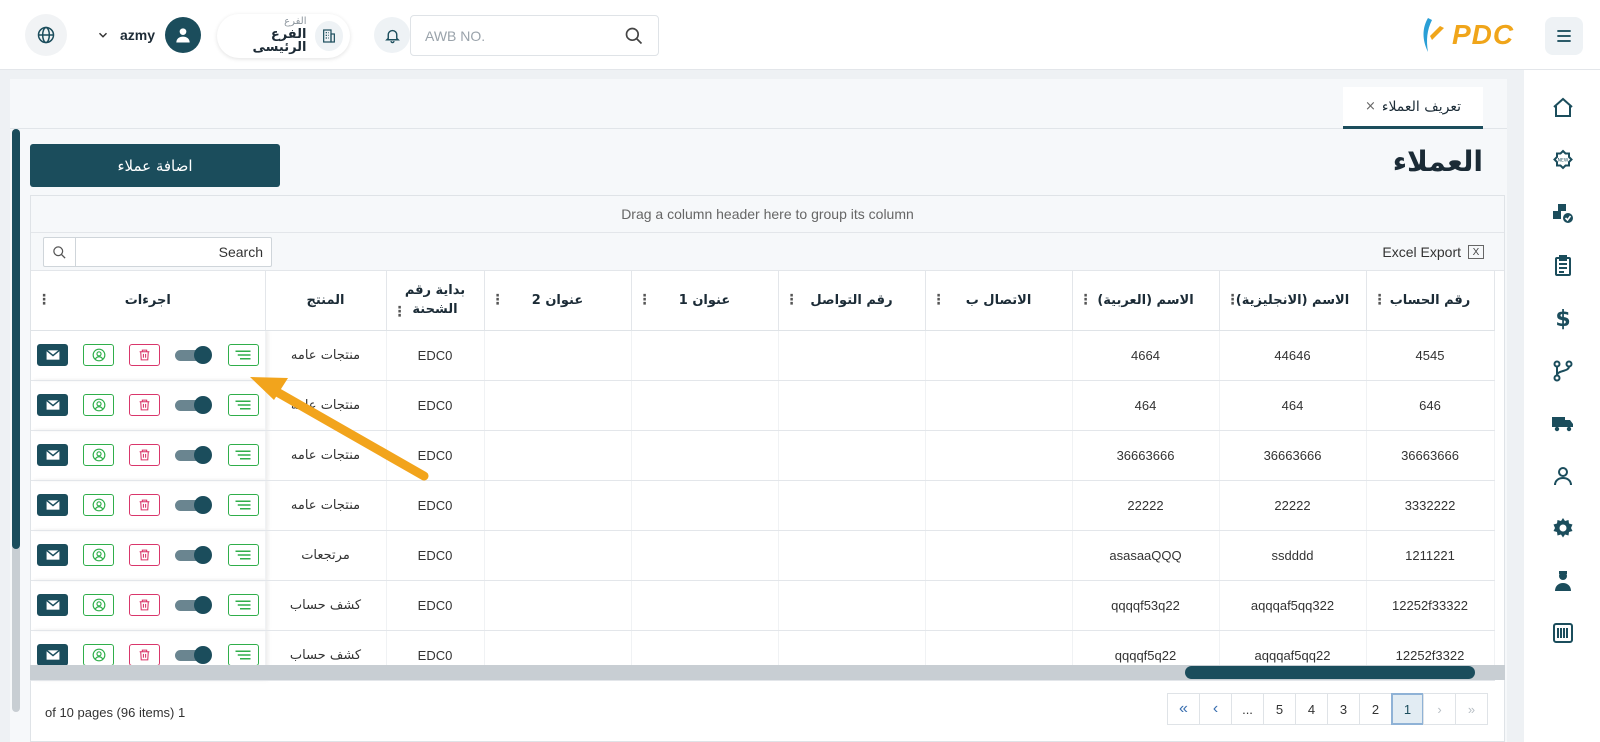  I want to click on sidebar-item-shipments, so click(1563, 213).